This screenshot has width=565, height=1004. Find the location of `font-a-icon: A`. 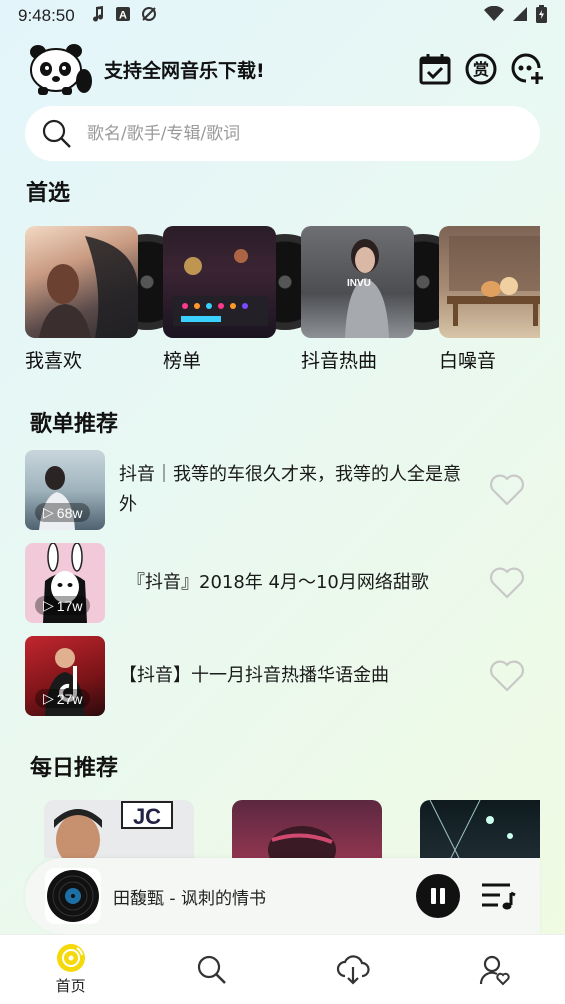

font-a-icon: A is located at coordinates (123, 16).